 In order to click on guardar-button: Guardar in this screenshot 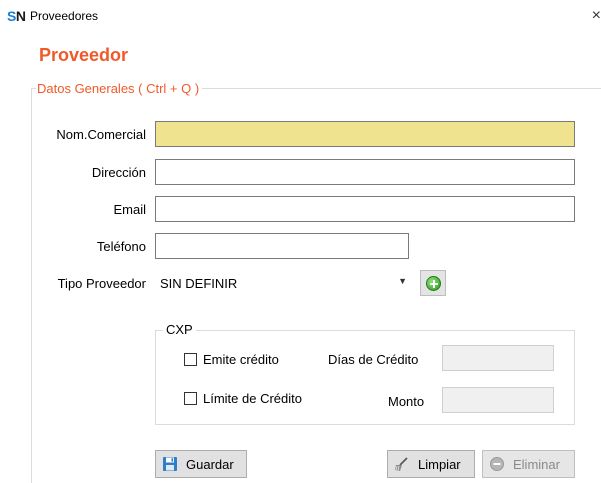, I will do `click(201, 464)`.